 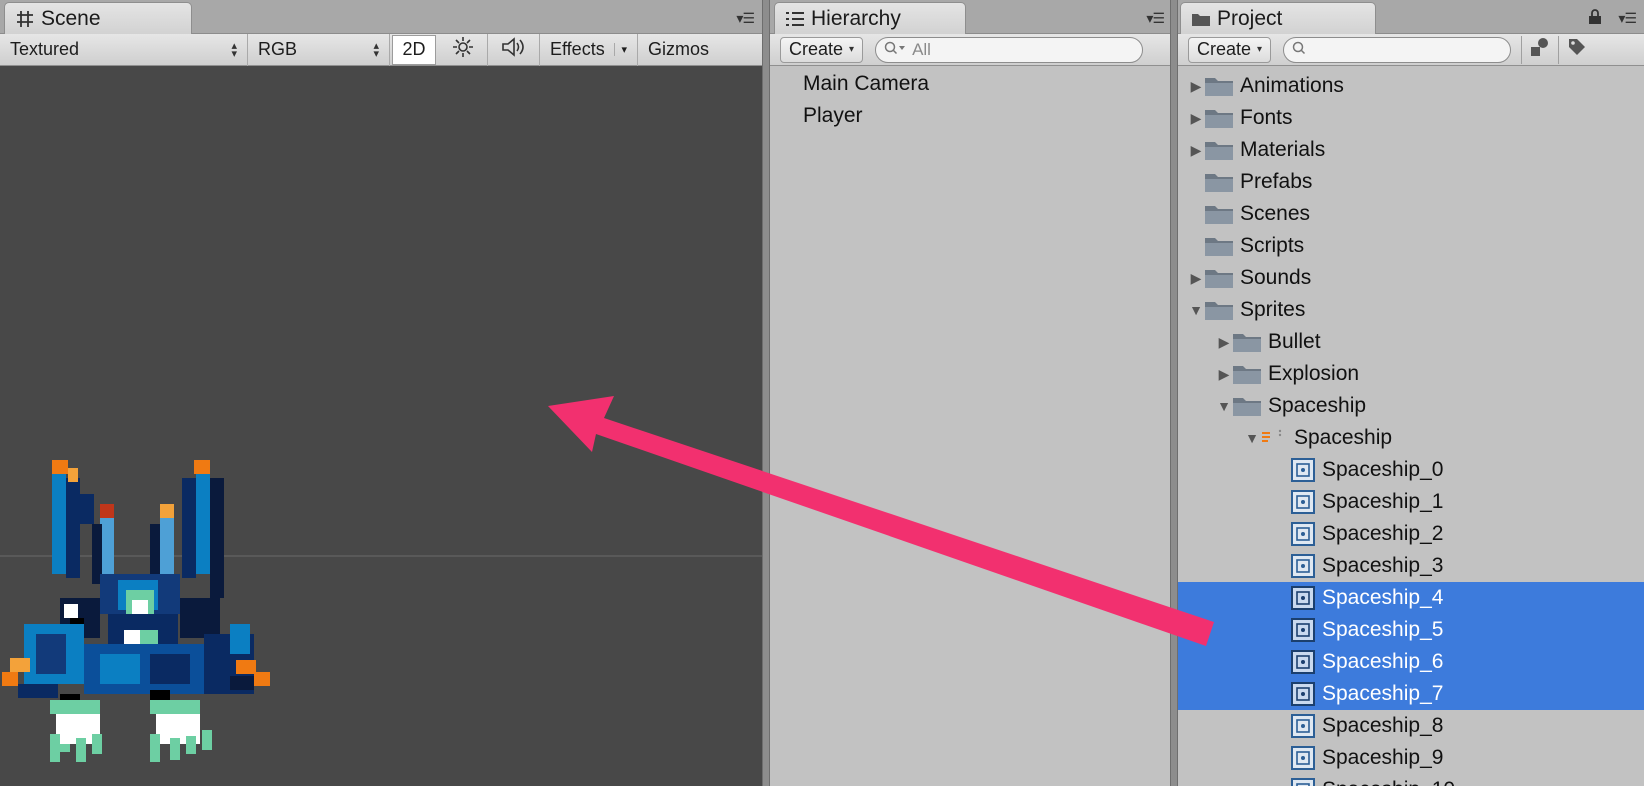 I want to click on gizmos-dropdown: Gizmos, so click(x=686, y=50).